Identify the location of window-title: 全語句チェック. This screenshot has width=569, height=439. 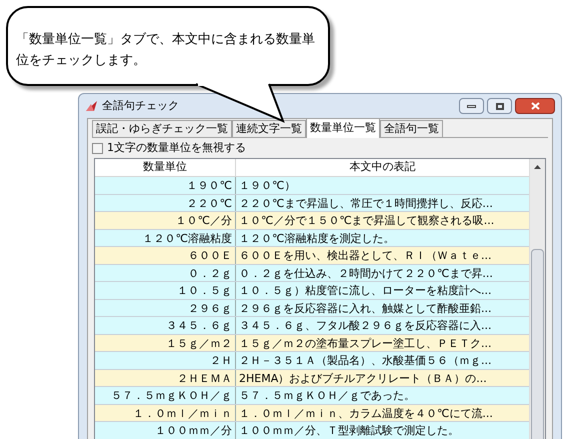
(140, 106).